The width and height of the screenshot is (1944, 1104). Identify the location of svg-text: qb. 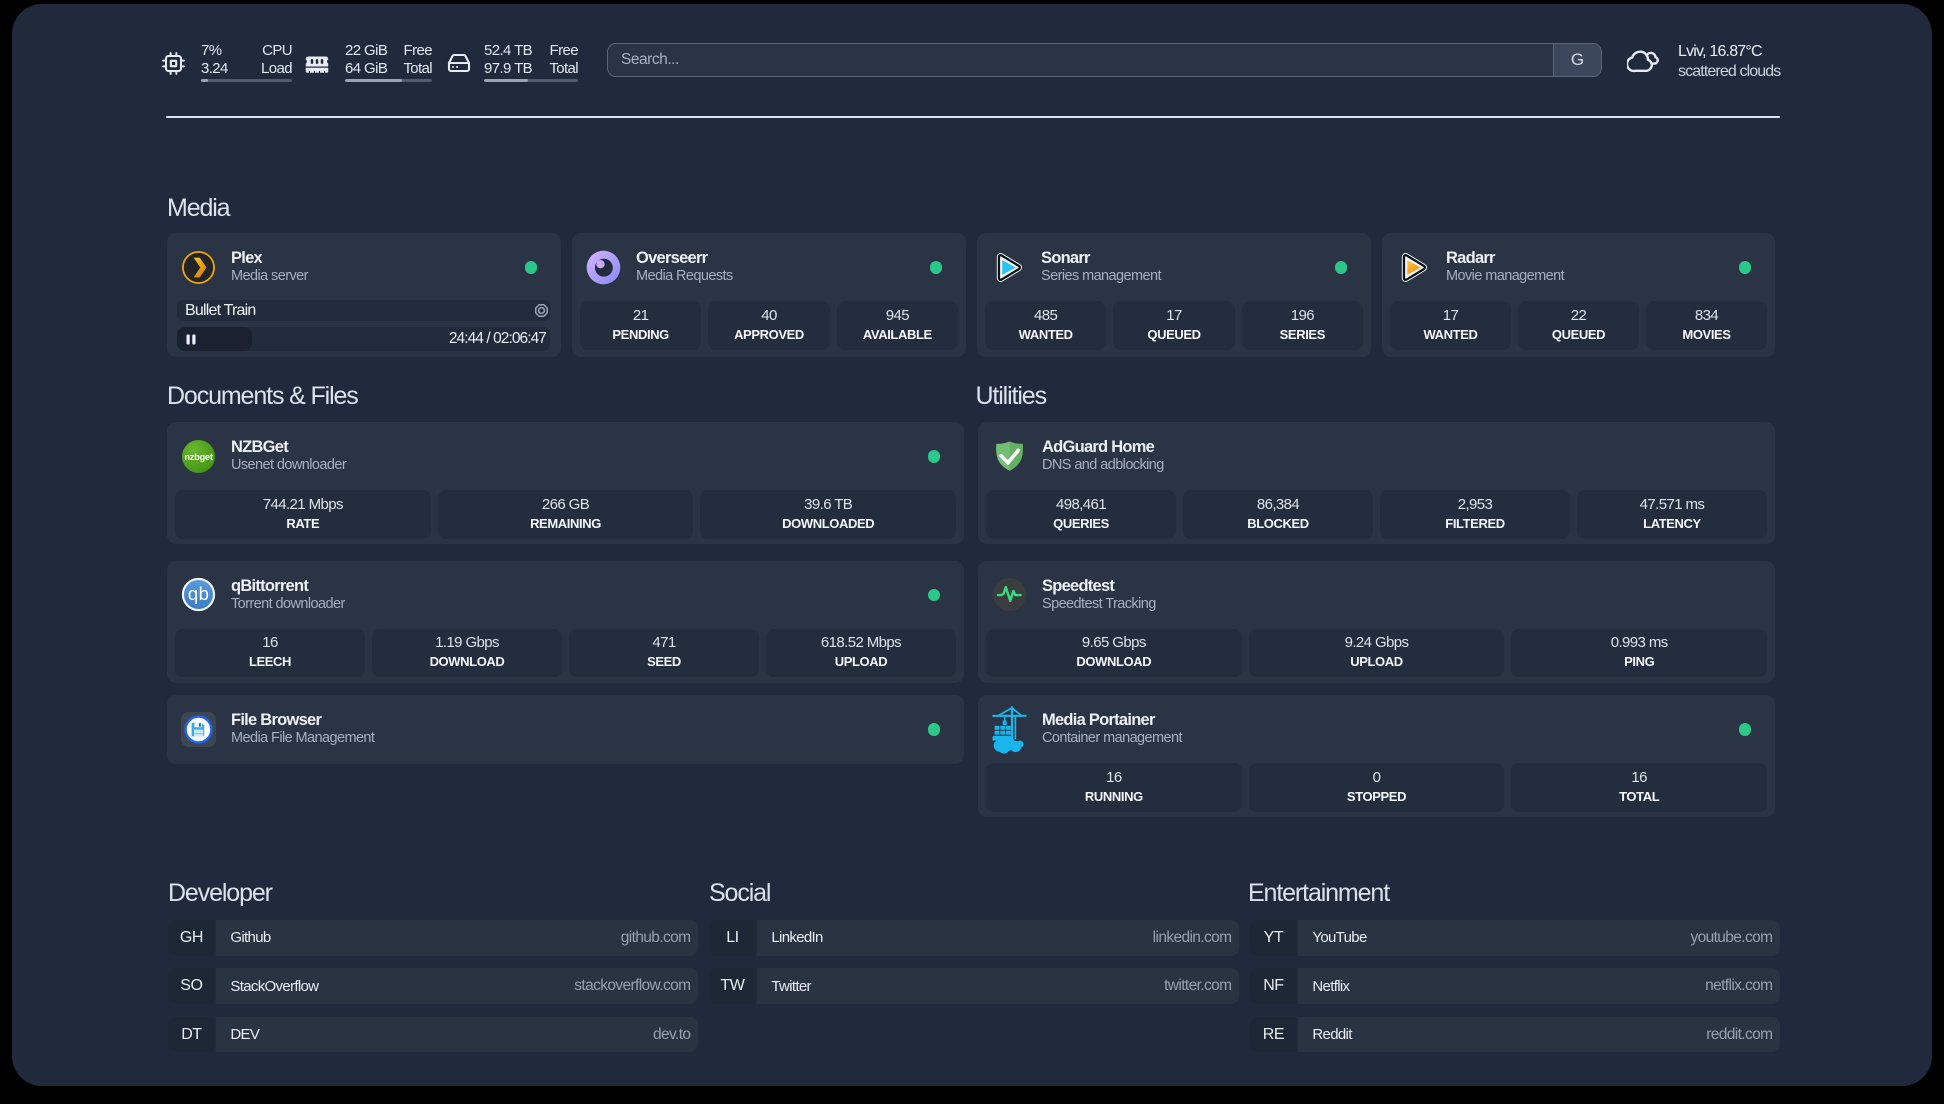
(199, 593).